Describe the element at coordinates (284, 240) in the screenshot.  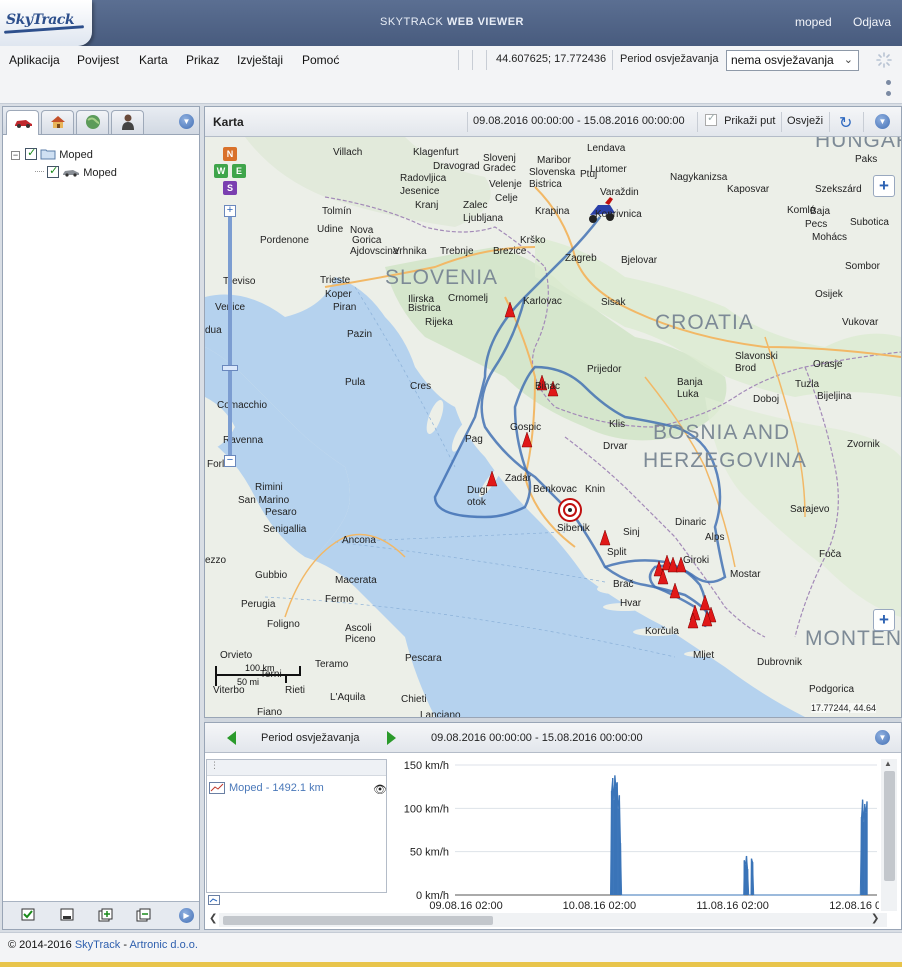
I see `svg-text: Pordenone` at that location.